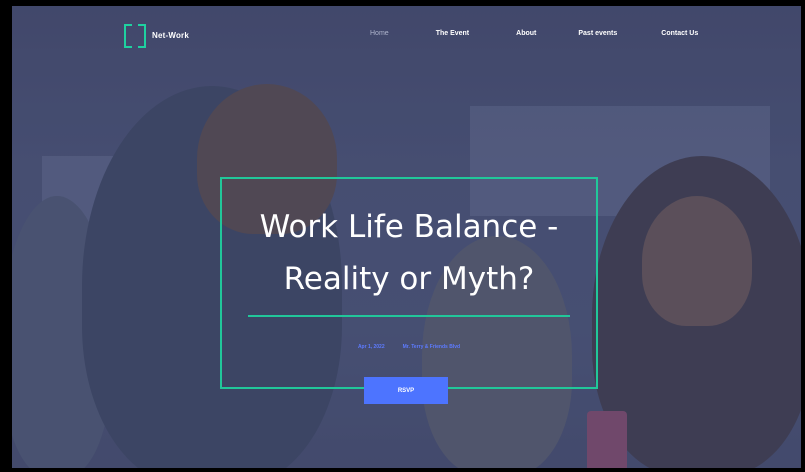 This screenshot has width=805, height=472. I want to click on nav-link-about: About, so click(526, 33).